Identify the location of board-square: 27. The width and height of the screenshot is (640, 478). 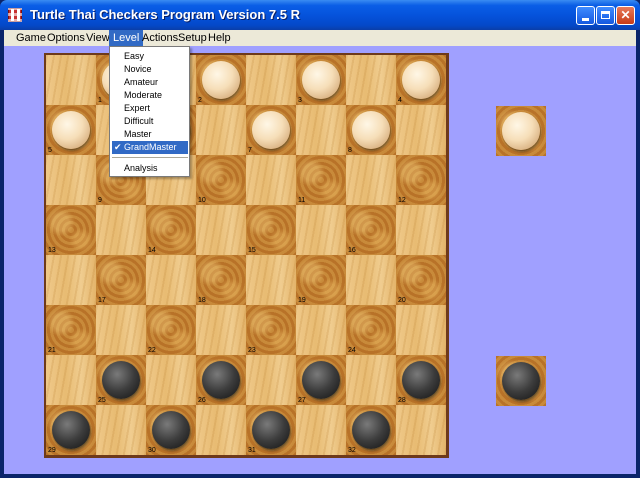
(321, 380).